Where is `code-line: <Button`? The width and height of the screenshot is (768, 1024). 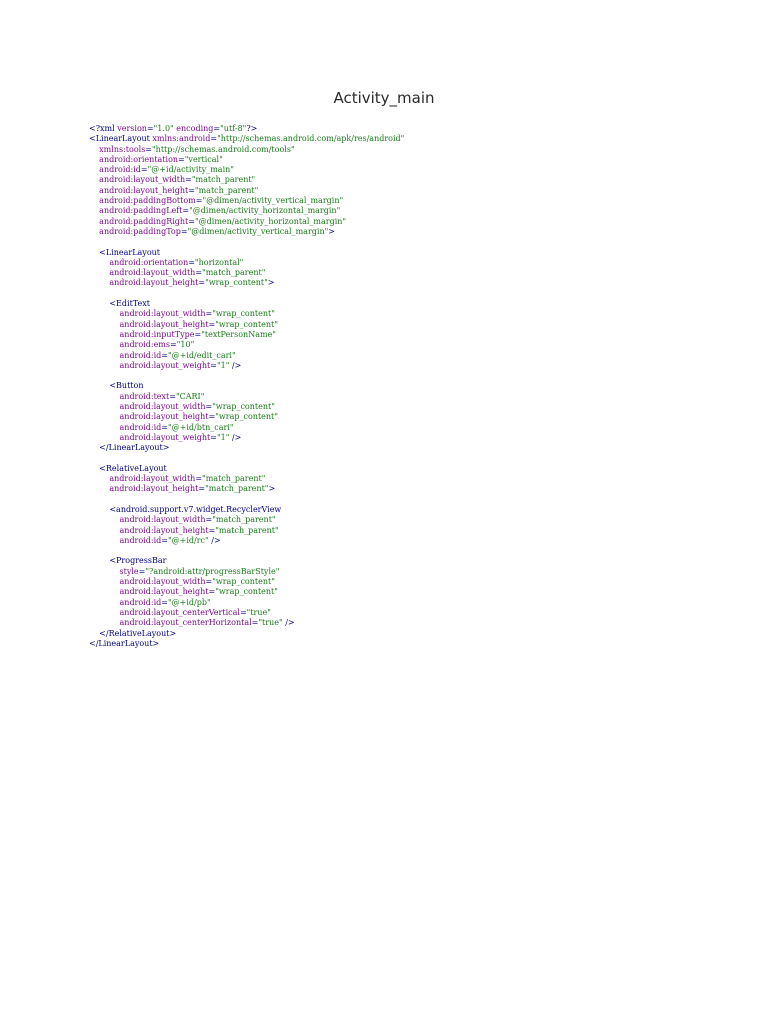 code-line: <Button is located at coordinates (246, 386).